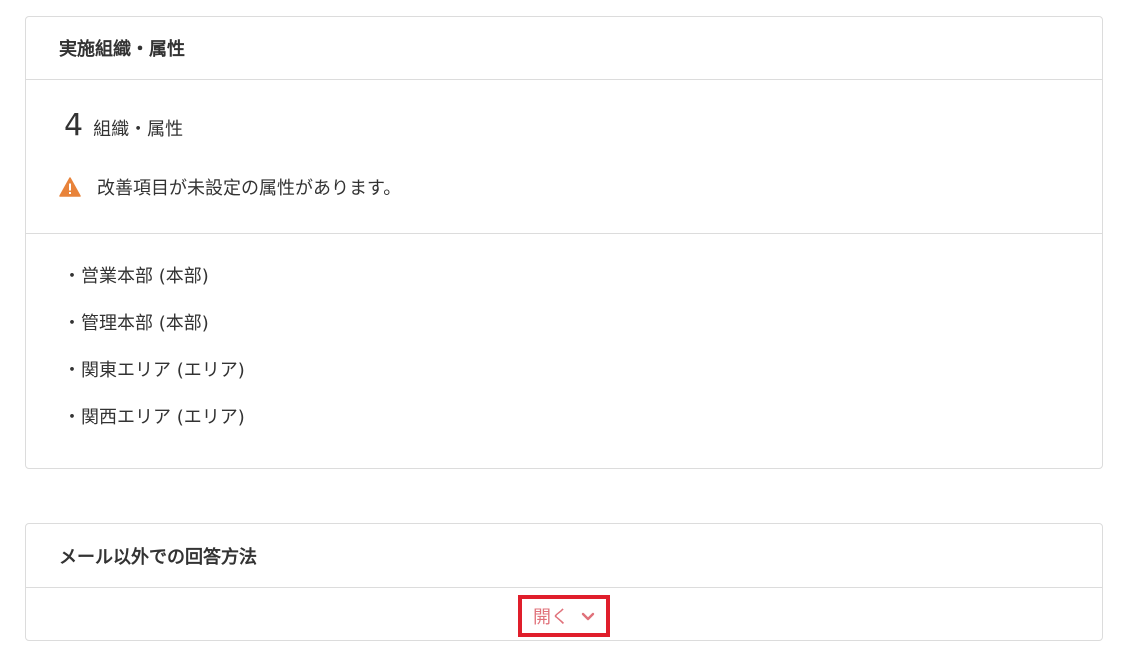 This screenshot has width=1129, height=654. I want to click on warning-message: 改善項目が未設定の属性があります。, so click(230, 187).